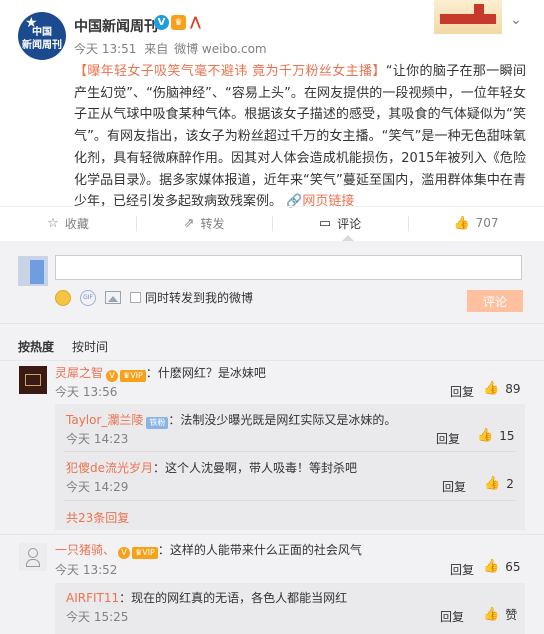 The image size is (544, 634). What do you see at coordinates (36, 346) in the screenshot?
I see `sort-by-hot-tab: 按热度` at bounding box center [36, 346].